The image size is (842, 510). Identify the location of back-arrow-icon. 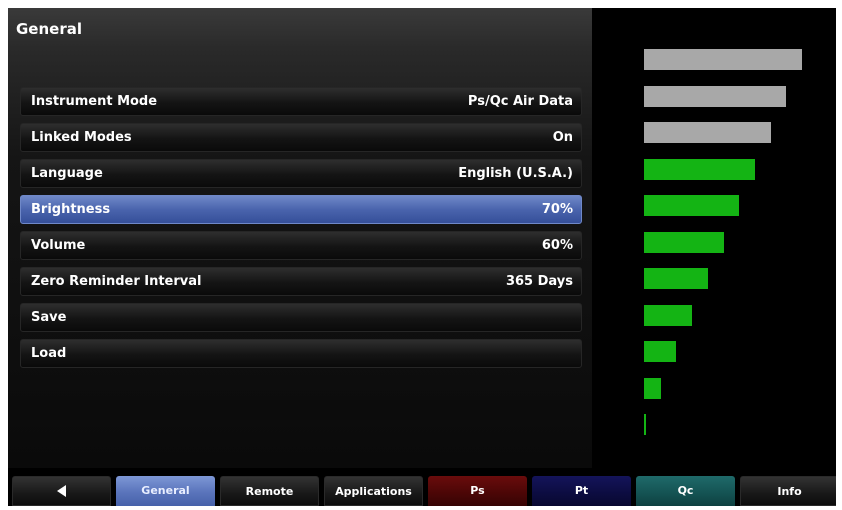
(61, 491).